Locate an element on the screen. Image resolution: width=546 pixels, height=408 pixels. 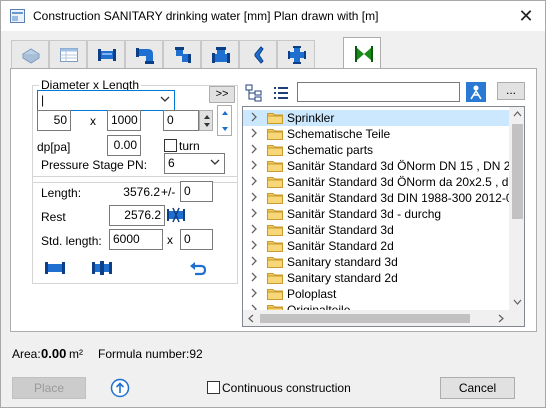
offset-pipe-icon is located at coordinates (183, 55).